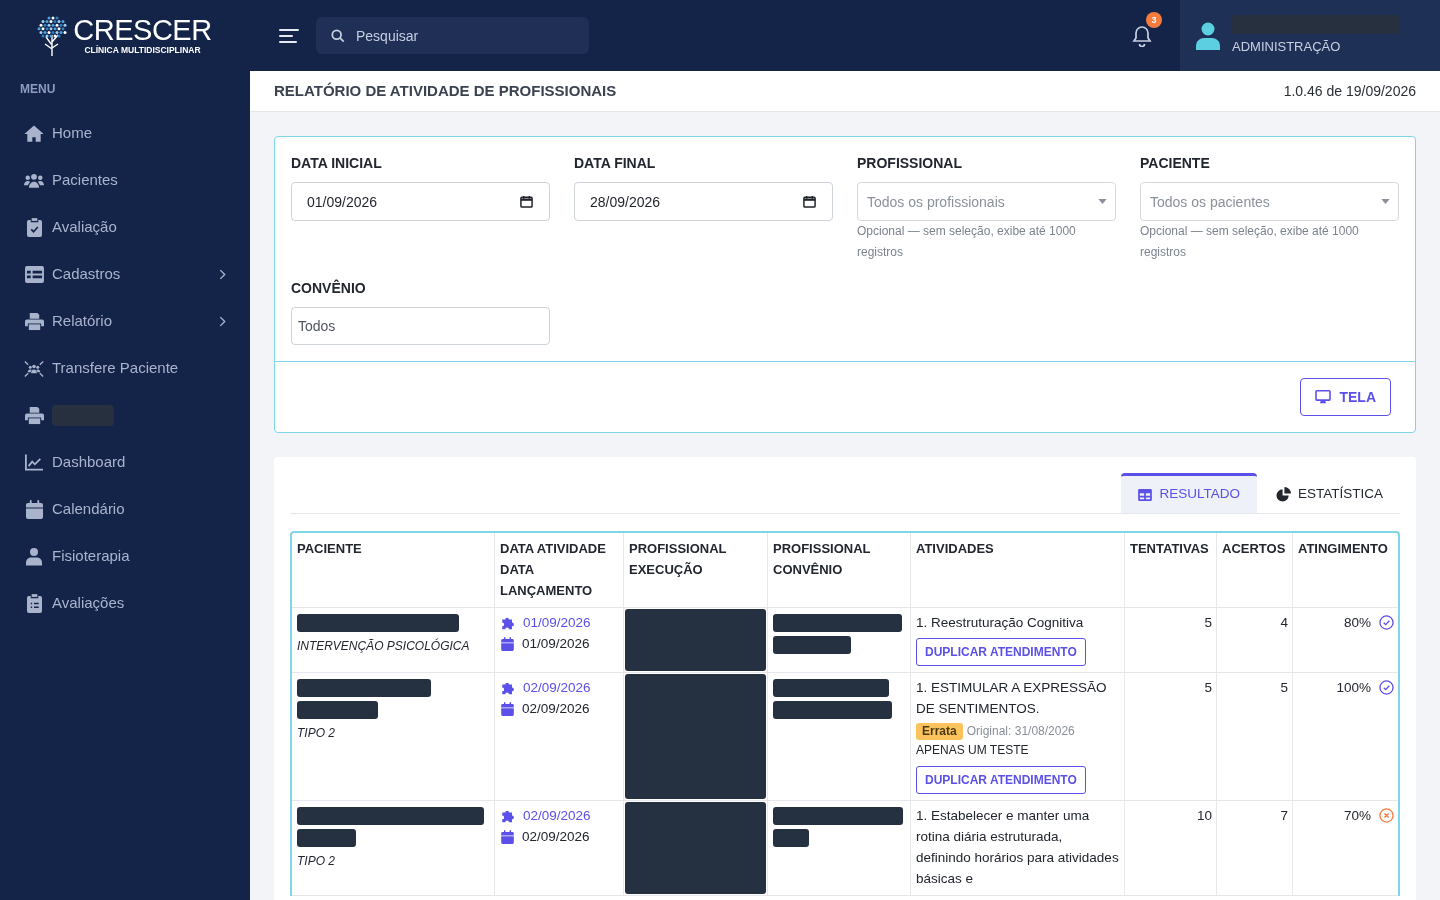 The width and height of the screenshot is (1440, 900). I want to click on user-role: ADMINISTRAÇÃO, so click(1287, 47).